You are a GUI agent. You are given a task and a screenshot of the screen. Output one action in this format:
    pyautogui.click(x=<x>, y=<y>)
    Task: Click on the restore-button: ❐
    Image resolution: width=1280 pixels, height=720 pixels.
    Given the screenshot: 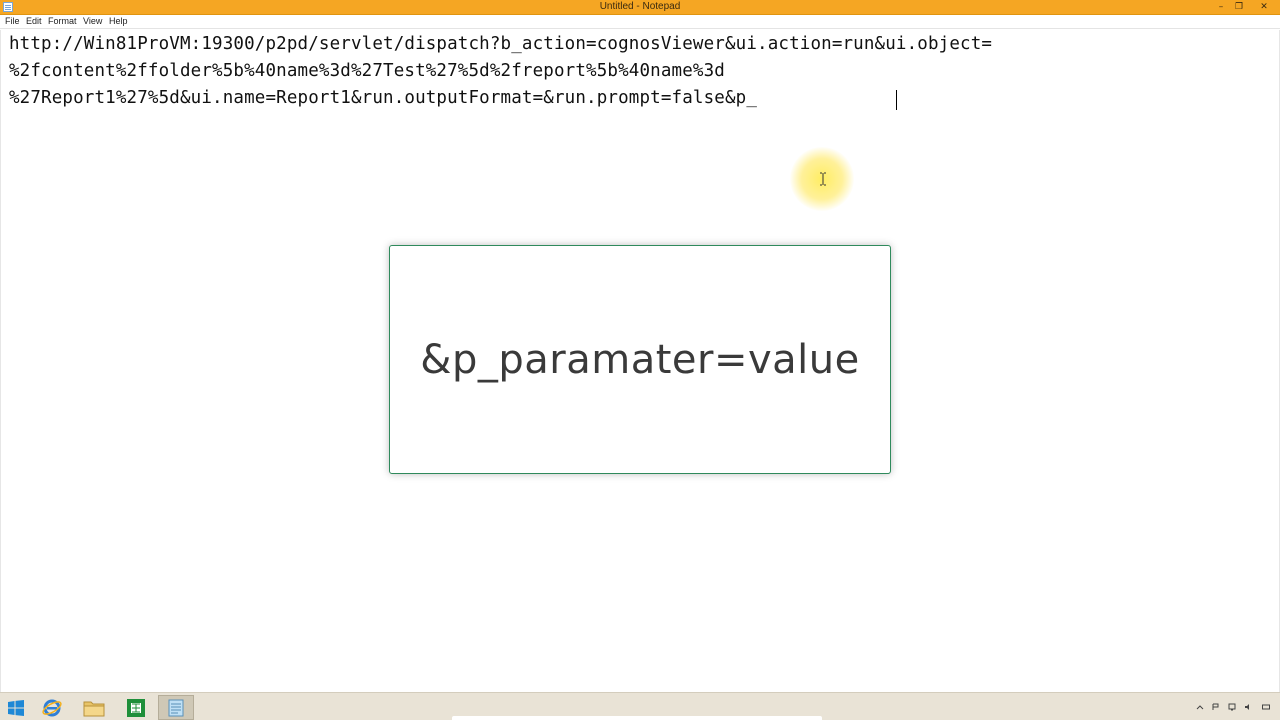 What is the action you would take?
    pyautogui.click(x=1239, y=7)
    